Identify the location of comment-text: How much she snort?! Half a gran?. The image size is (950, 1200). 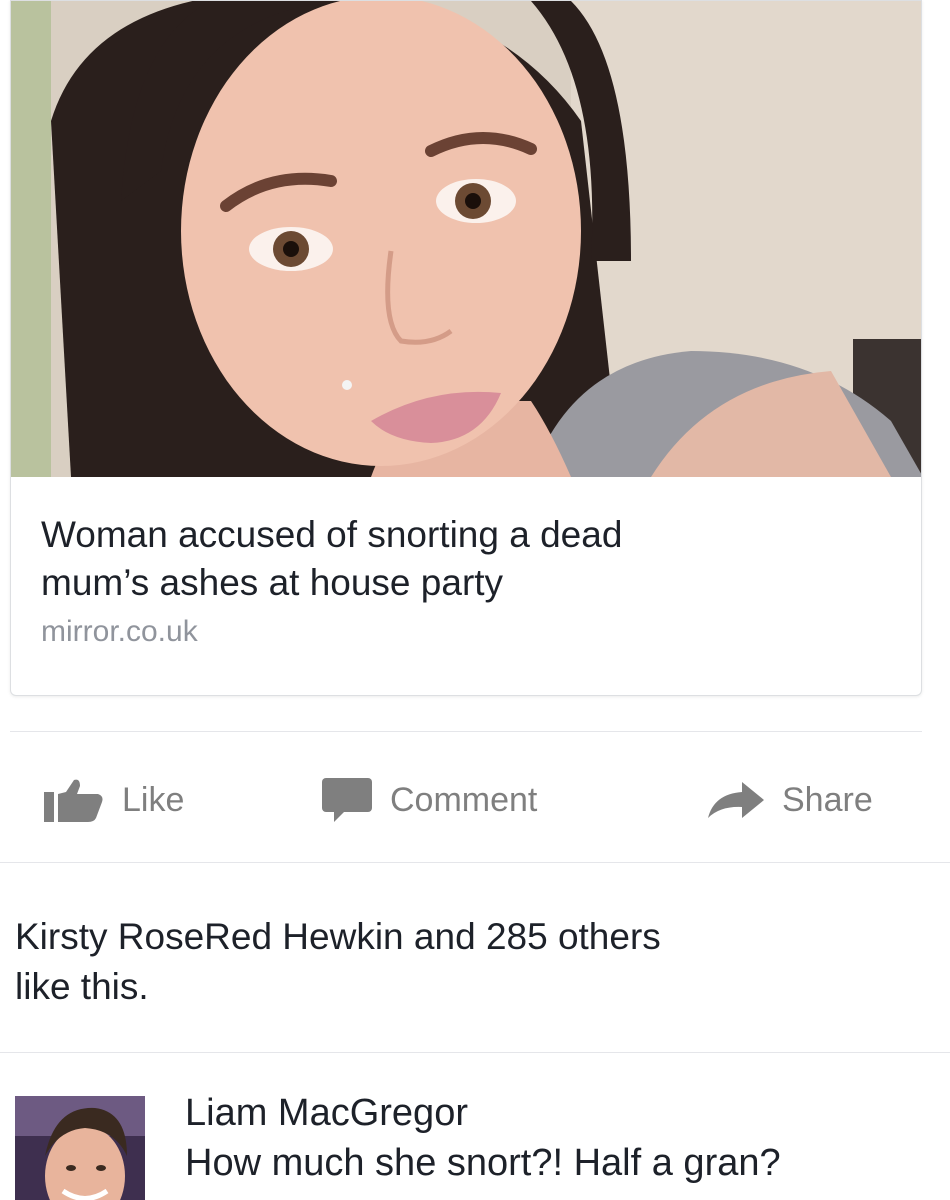
(483, 1163).